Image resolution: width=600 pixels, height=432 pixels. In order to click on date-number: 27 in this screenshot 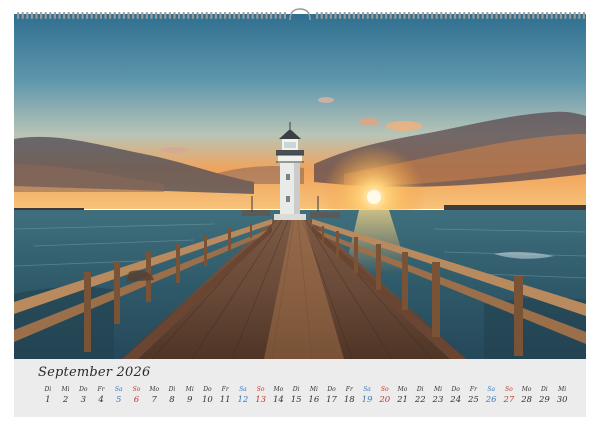, I will do `click(509, 400)`.